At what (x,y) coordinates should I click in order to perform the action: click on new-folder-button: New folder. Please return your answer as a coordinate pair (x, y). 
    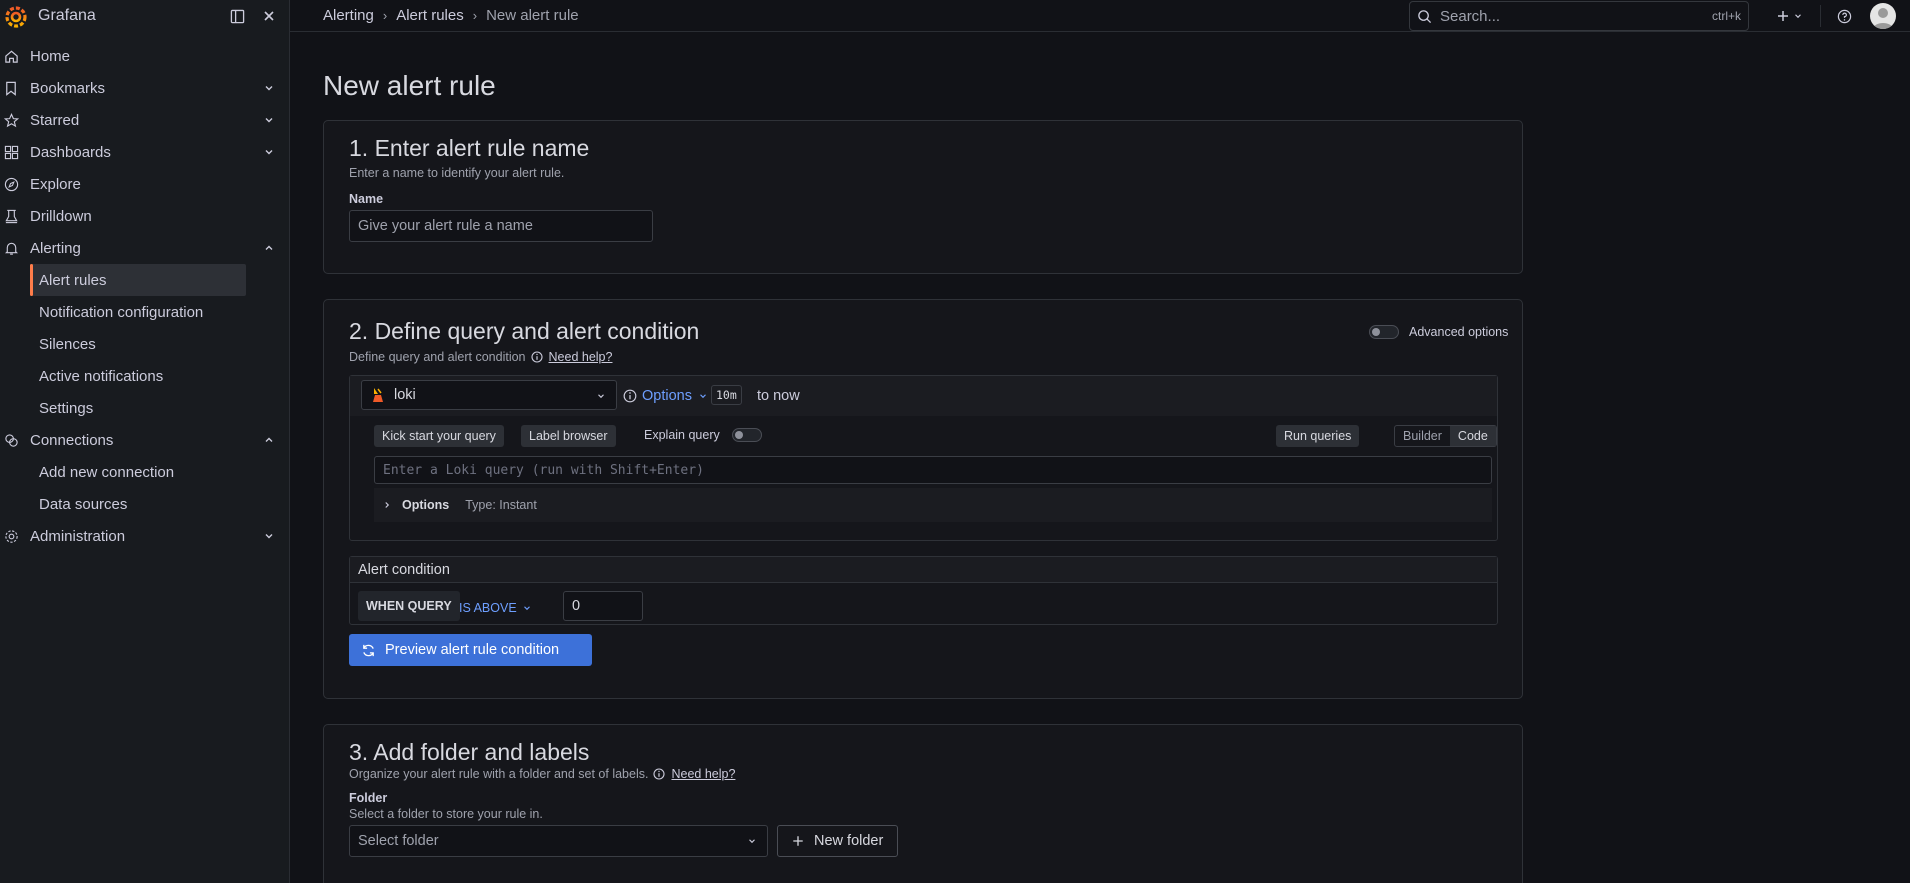
    Looking at the image, I should click on (838, 841).